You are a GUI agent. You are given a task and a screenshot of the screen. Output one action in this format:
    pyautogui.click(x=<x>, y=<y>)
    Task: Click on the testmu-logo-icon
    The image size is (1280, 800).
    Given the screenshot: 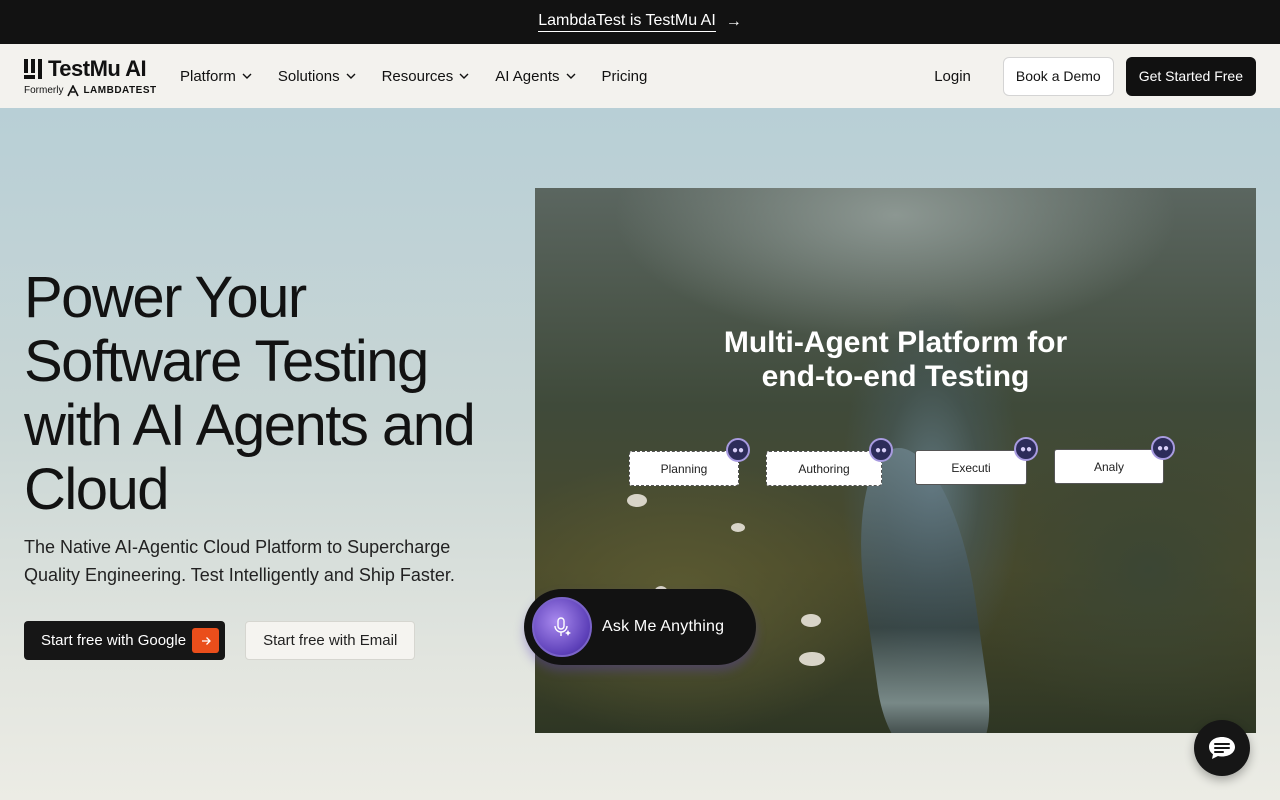 What is the action you would take?
    pyautogui.click(x=33, y=68)
    